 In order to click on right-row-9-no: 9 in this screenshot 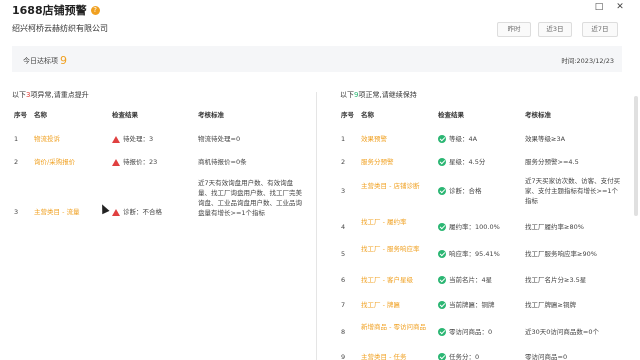, I will do `click(343, 356)`.